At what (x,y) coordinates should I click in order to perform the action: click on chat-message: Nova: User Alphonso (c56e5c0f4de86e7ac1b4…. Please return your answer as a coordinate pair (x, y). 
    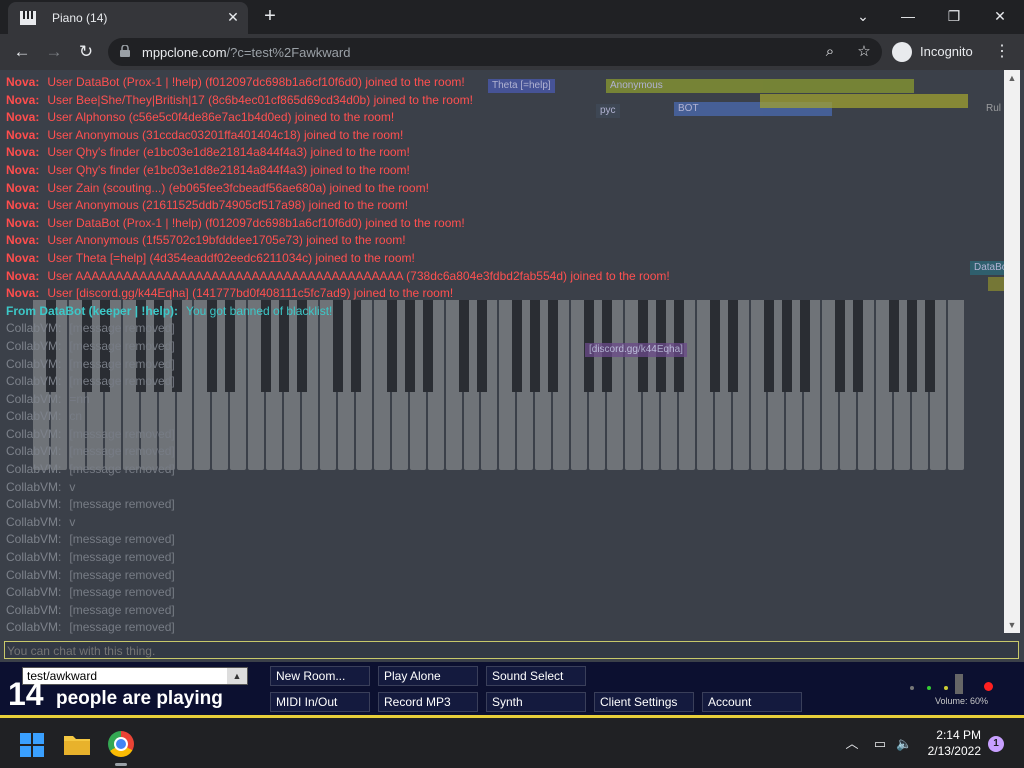
    Looking at the image, I should click on (506, 118).